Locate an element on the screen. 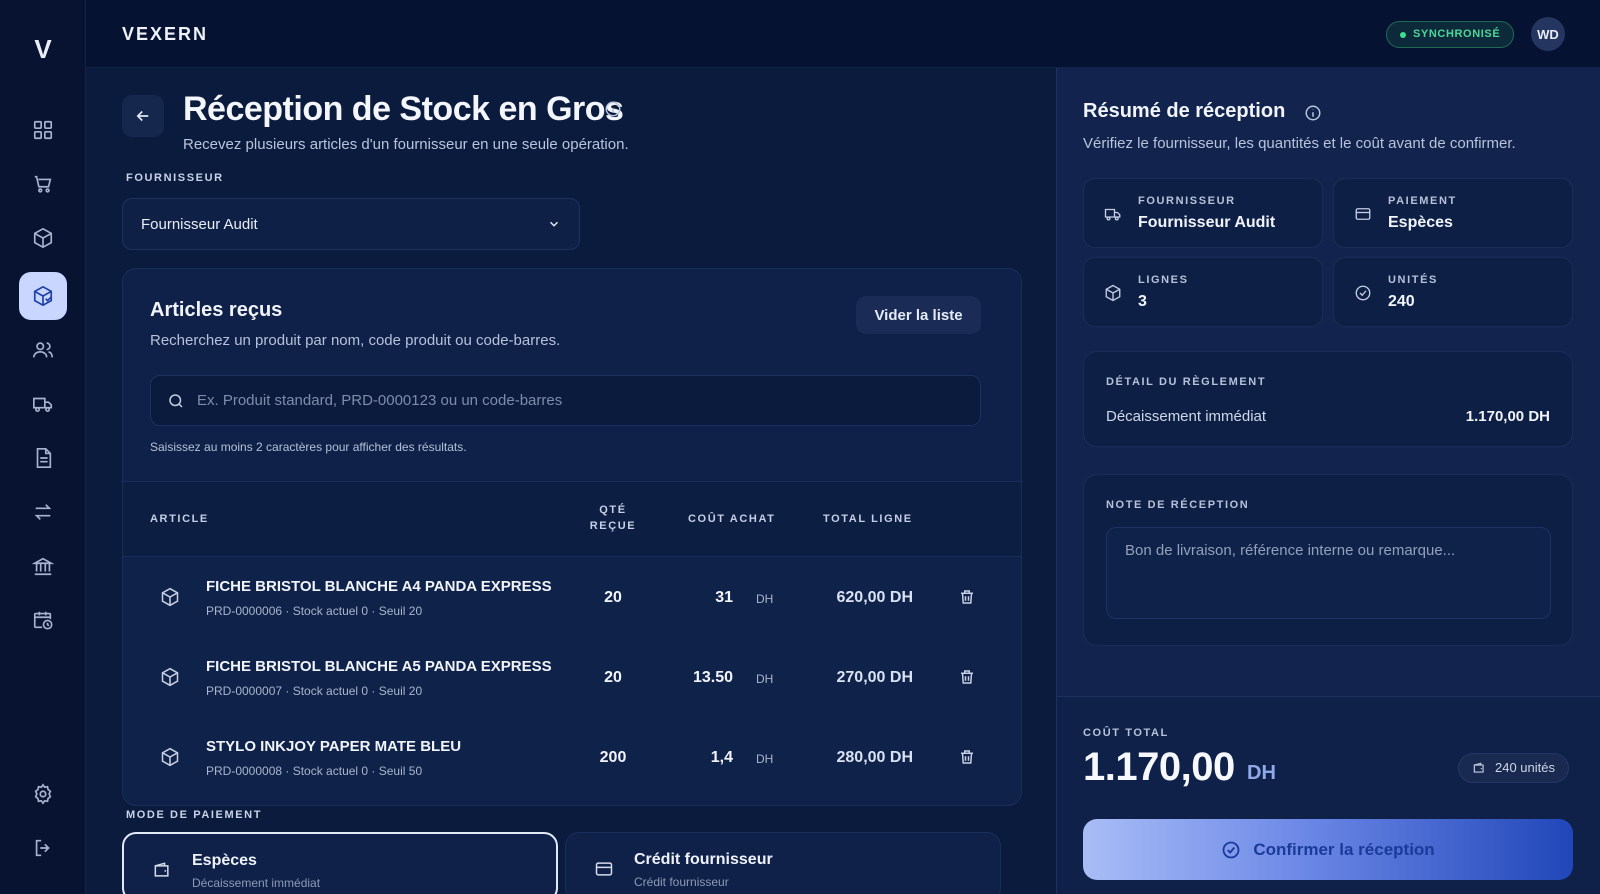 Image resolution: width=1600 pixels, height=894 pixels. note-label: NOTE DE RÉCEPTION is located at coordinates (1178, 505).